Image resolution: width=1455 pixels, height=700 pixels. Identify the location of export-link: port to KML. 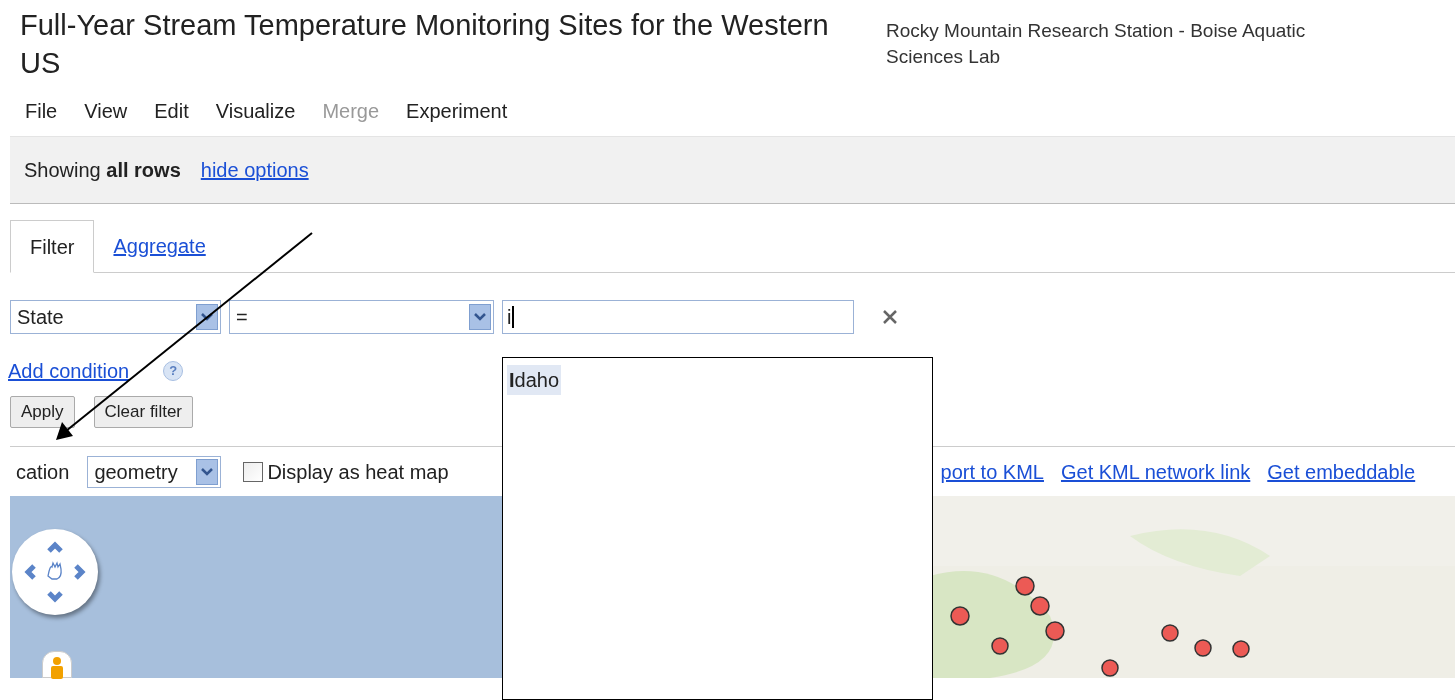
(992, 471).